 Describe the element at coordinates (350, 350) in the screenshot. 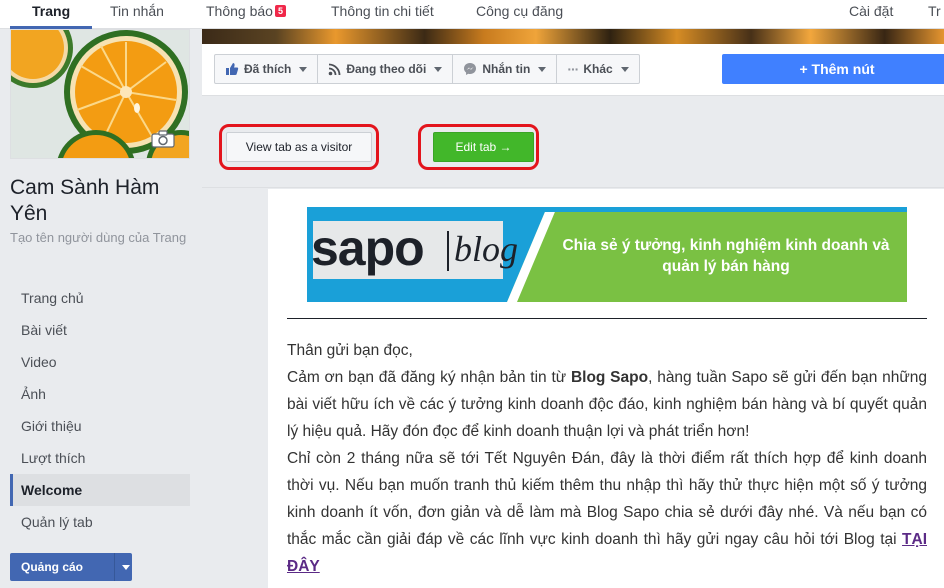

I see `article-greeting: Thân gửi bạn đọc,` at that location.